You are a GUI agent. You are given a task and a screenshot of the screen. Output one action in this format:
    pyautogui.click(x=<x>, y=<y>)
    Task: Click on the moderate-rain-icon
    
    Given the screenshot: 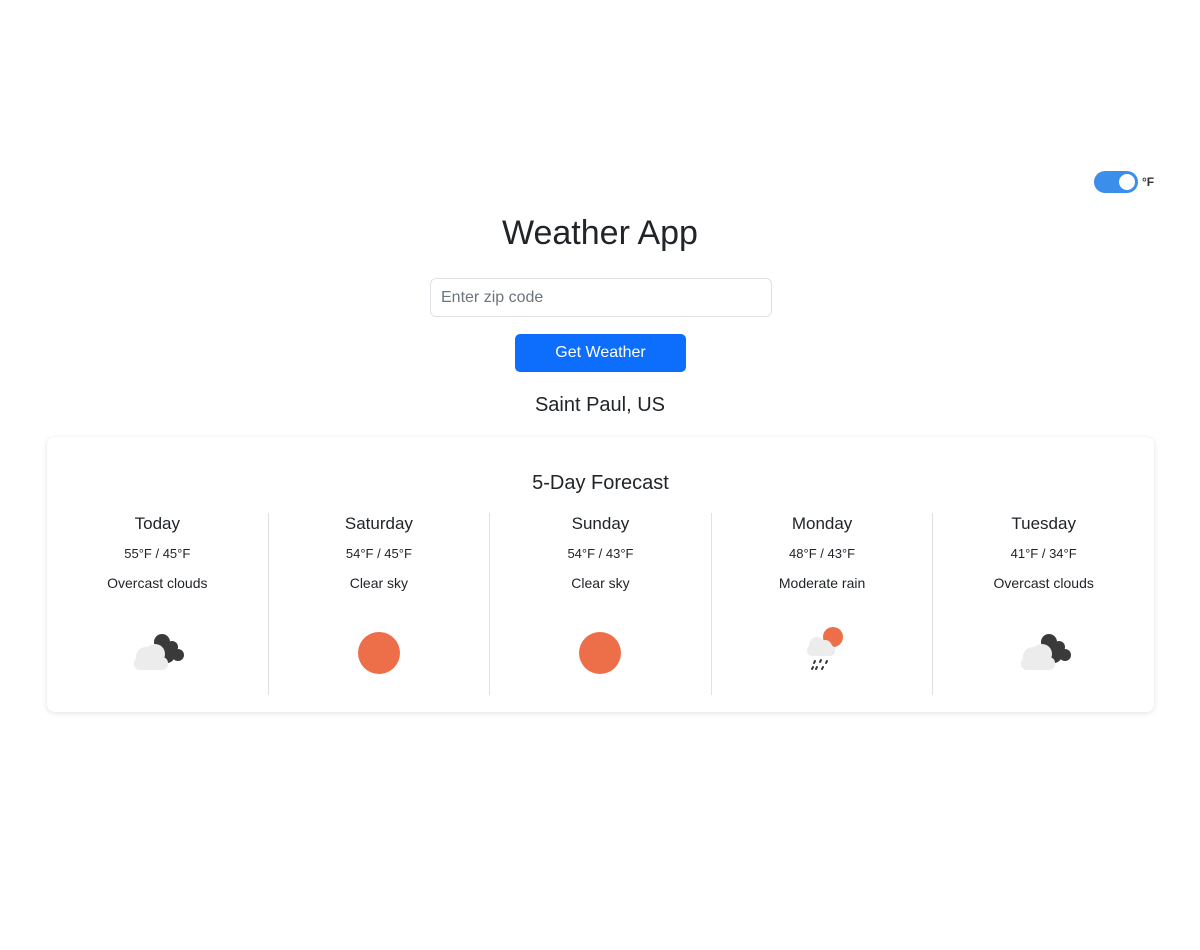 What is the action you would take?
    pyautogui.click(x=822, y=650)
    